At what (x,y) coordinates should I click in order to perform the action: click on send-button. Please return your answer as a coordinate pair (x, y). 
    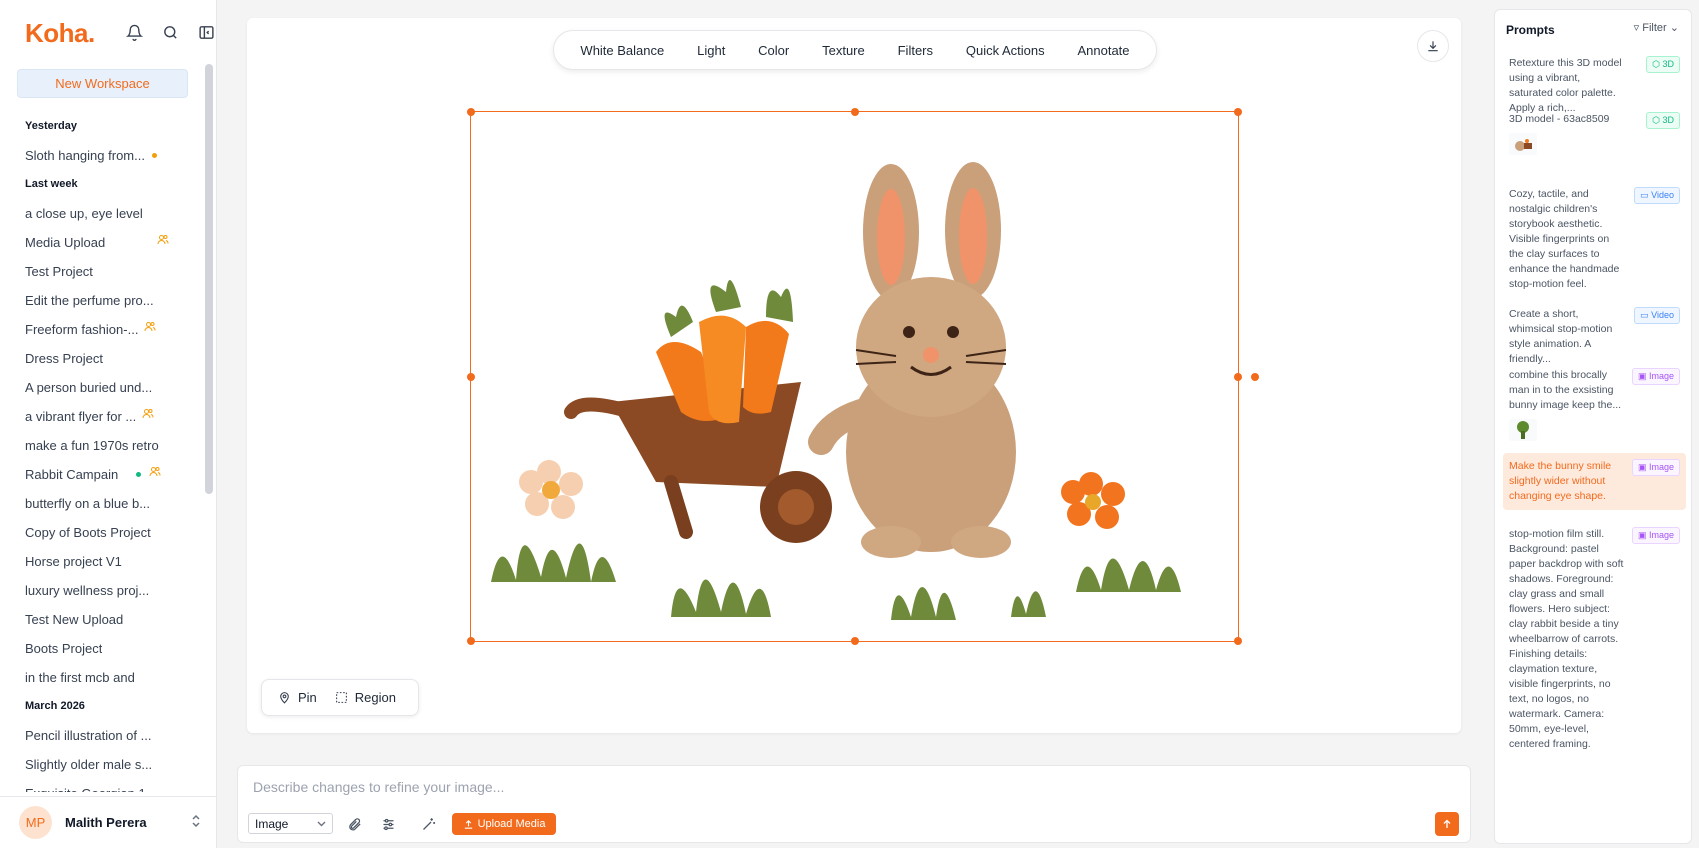
    Looking at the image, I should click on (1447, 824).